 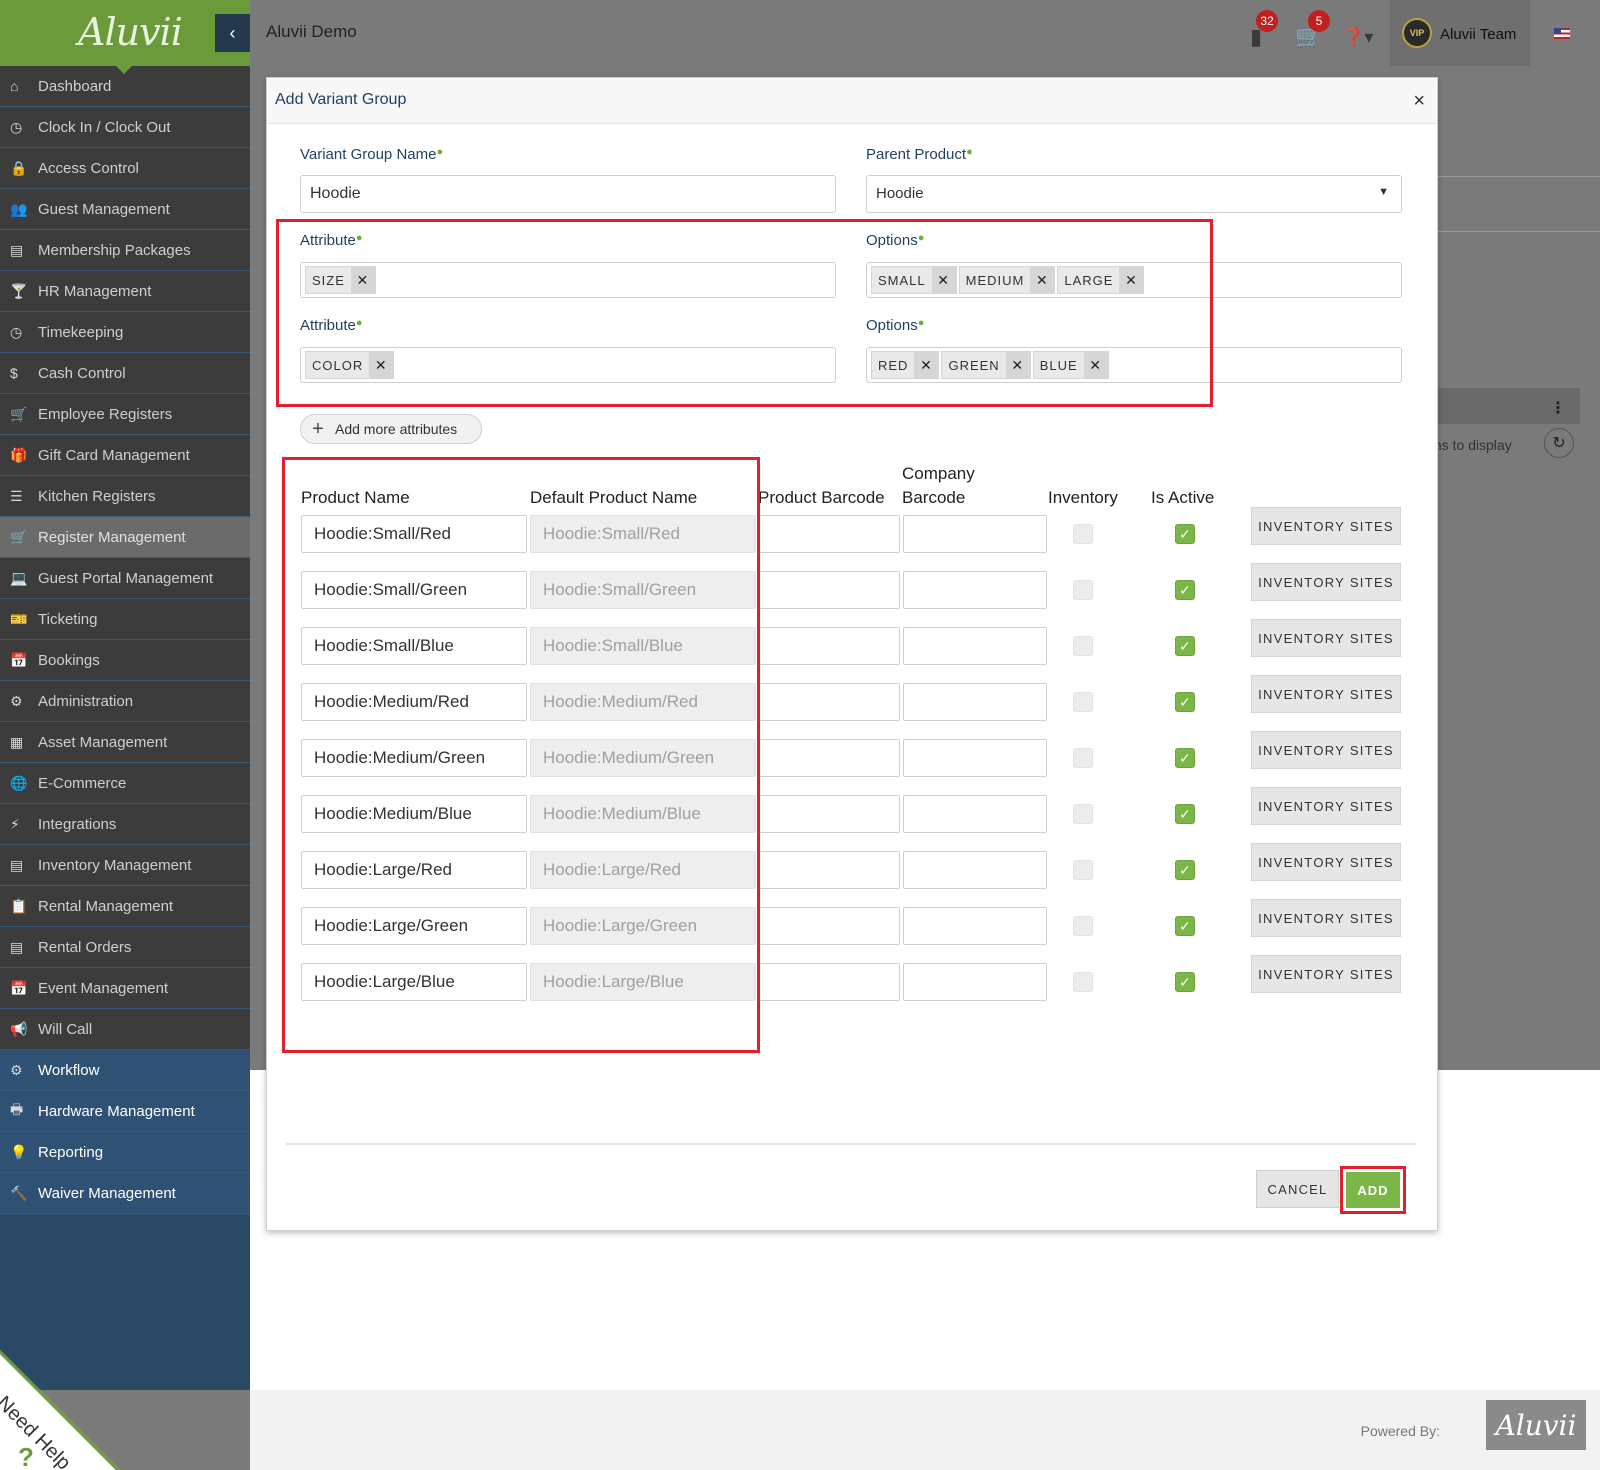 What do you see at coordinates (125, 865) in the screenshot?
I see `sidebar-item-inventory-management: ▤ Inventory Management` at bounding box center [125, 865].